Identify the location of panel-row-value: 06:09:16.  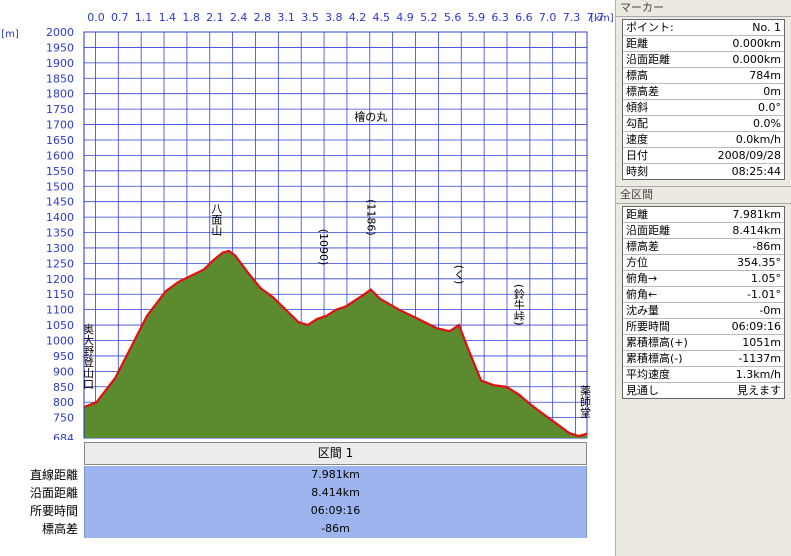
(756, 326).